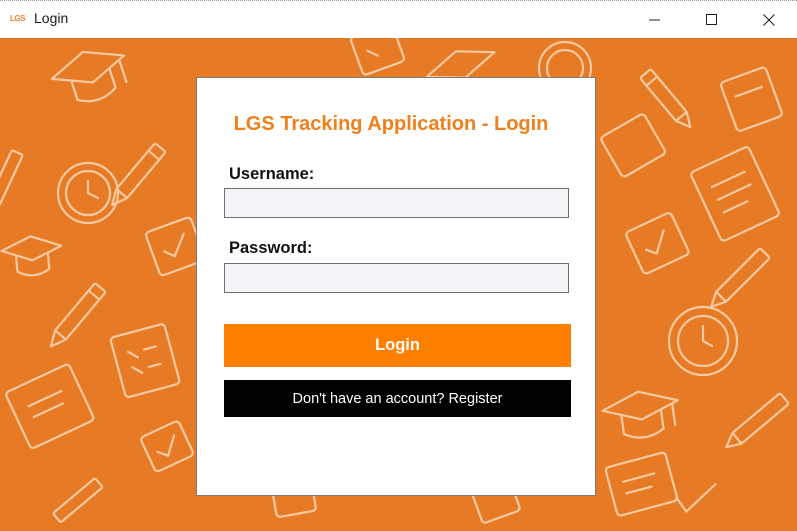 The width and height of the screenshot is (797, 531). What do you see at coordinates (51, 18) in the screenshot?
I see `window-title: Login` at bounding box center [51, 18].